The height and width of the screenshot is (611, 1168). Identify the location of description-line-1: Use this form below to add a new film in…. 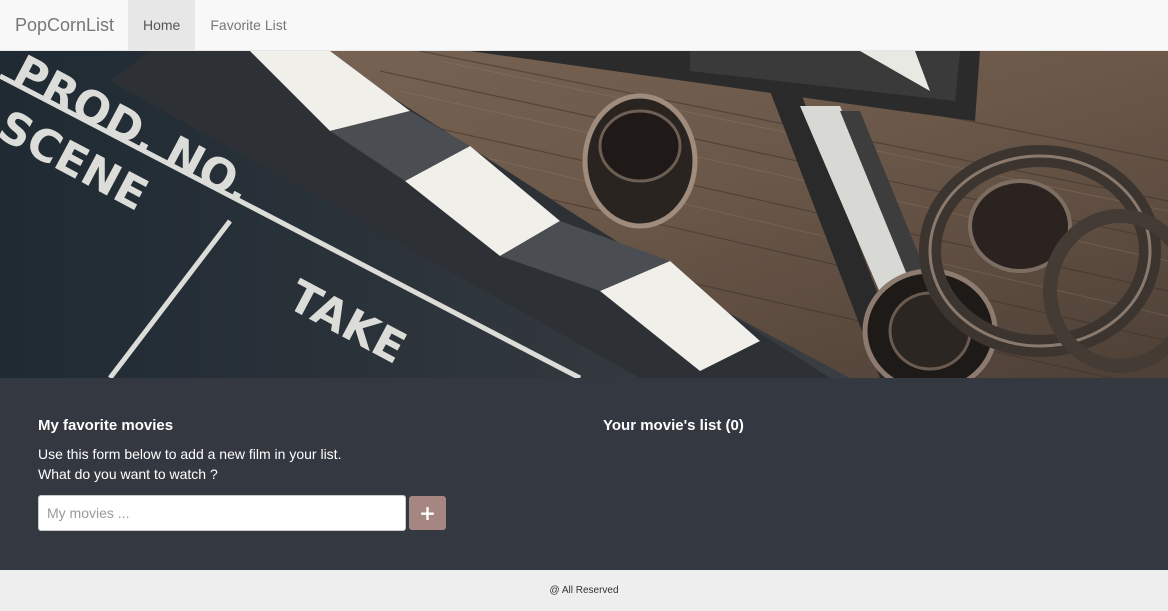
(190, 454).